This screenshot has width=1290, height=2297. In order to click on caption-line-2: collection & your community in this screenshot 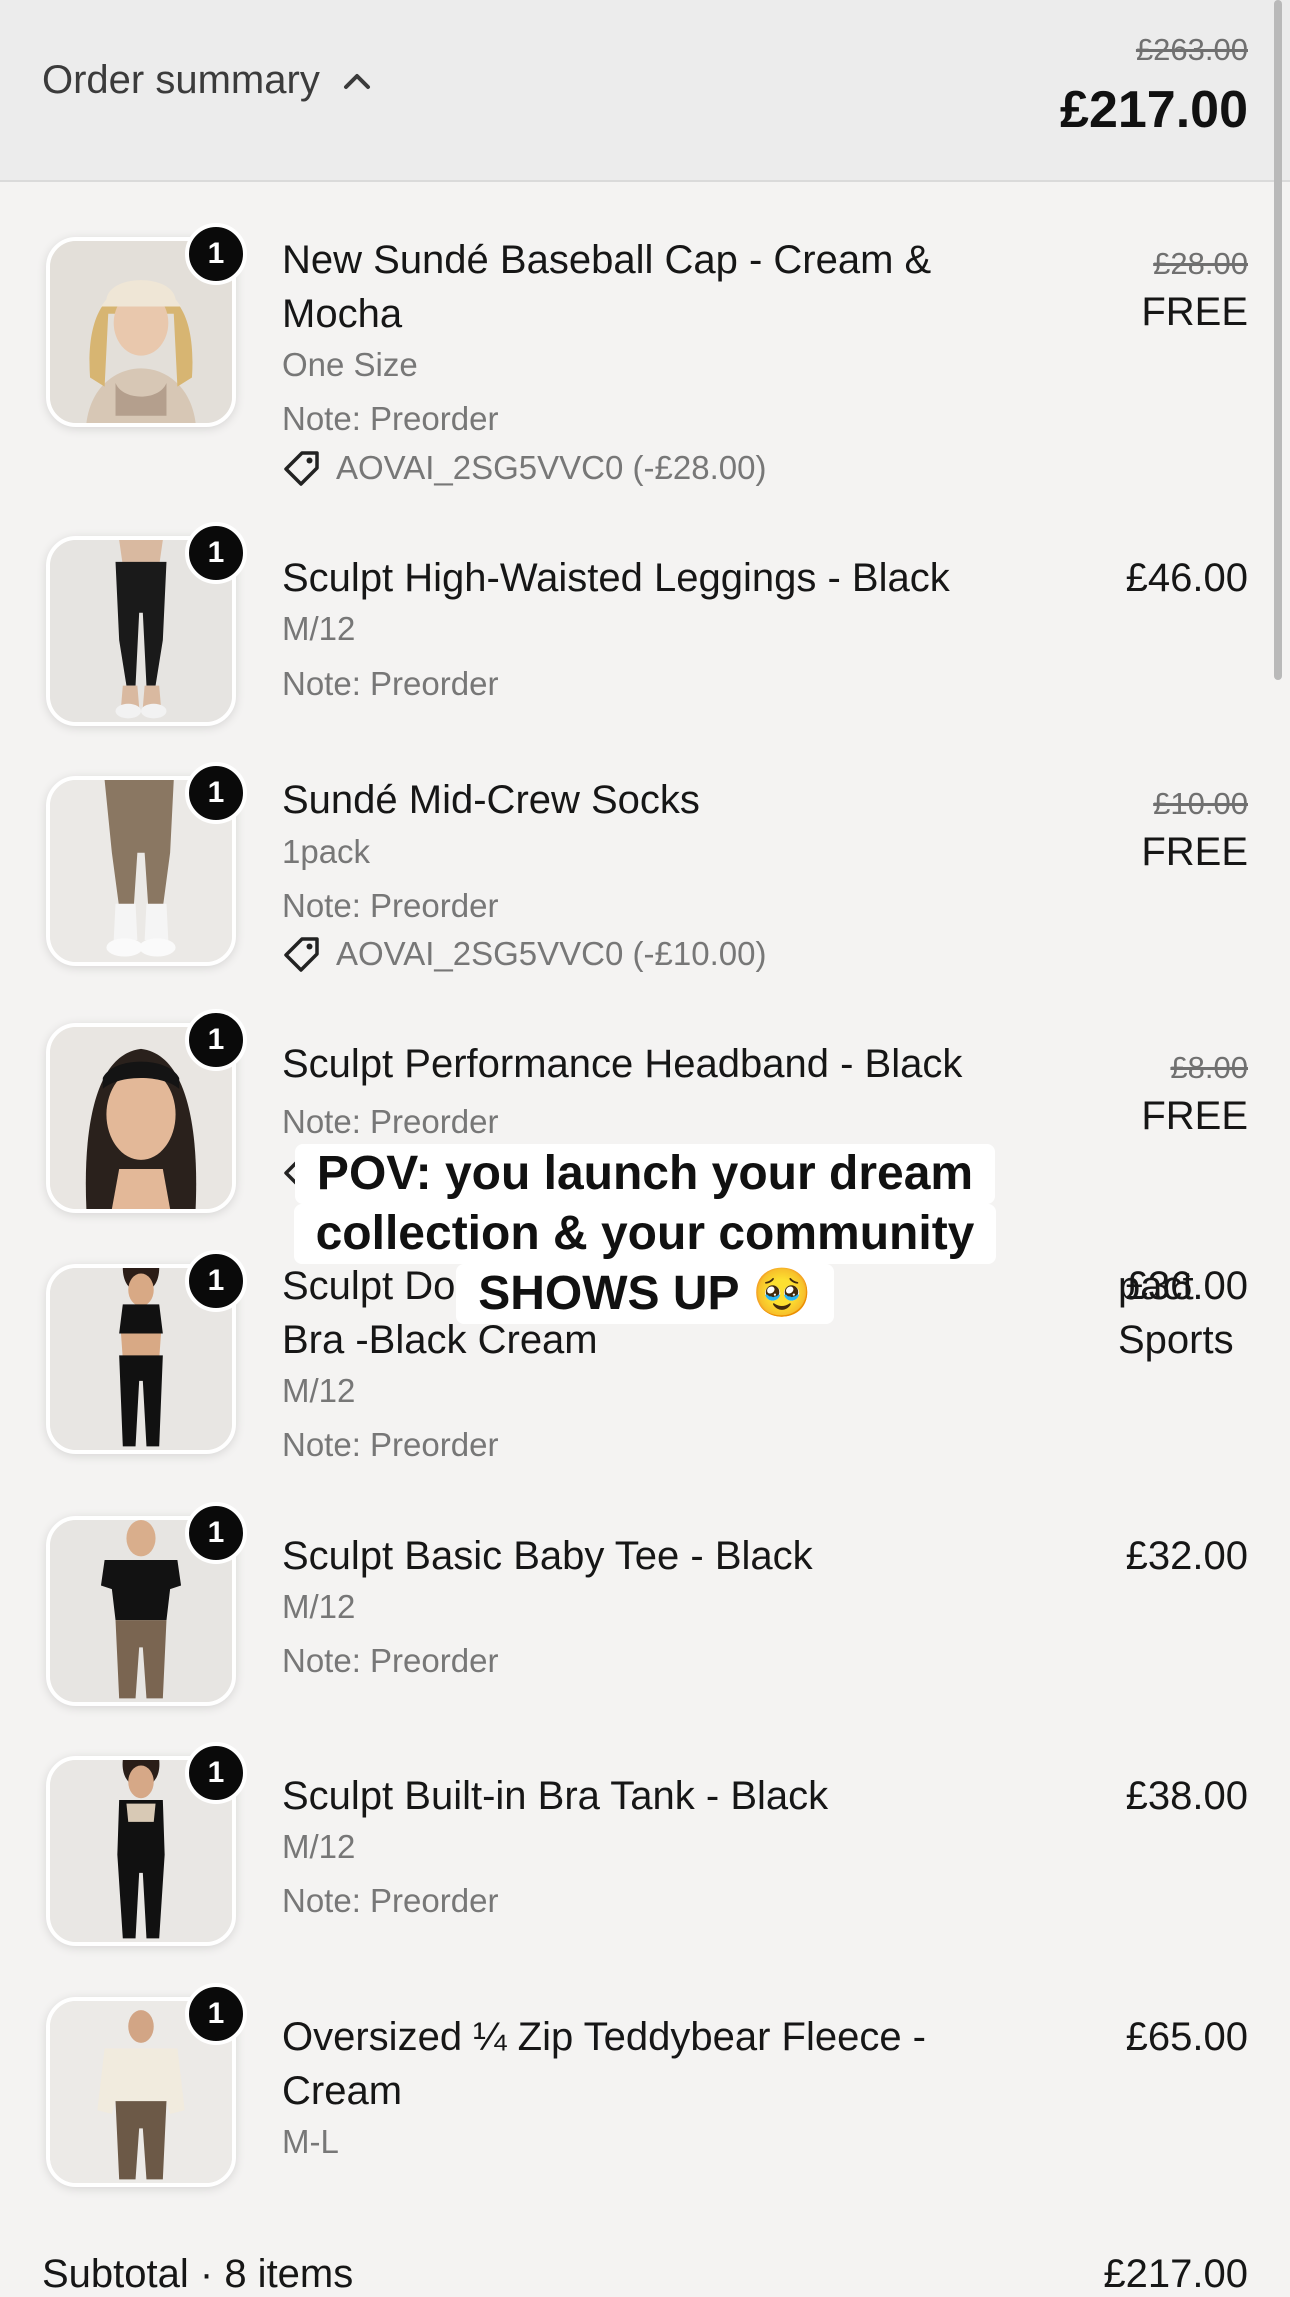, I will do `click(645, 1234)`.